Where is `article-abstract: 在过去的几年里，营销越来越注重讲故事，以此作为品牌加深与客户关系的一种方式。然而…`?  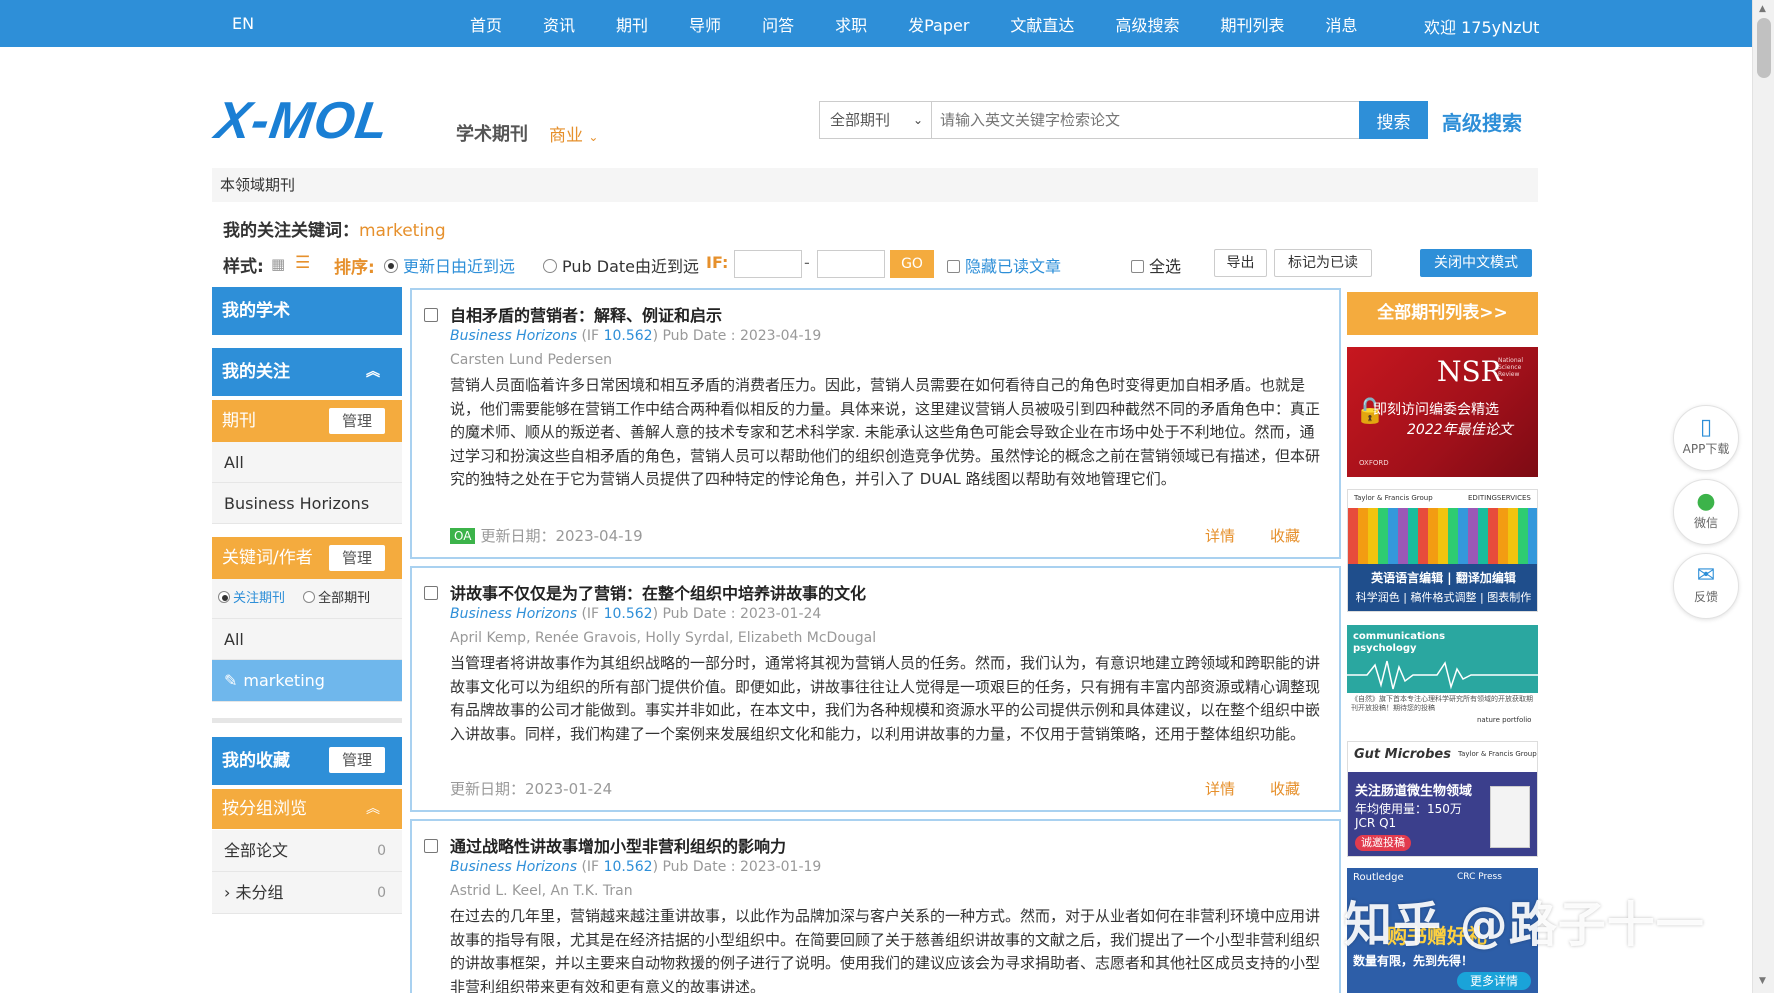 article-abstract: 在过去的几年里，营销越来越注重讲故事，以此作为品牌加深与客户关系的一种方式。然而… is located at coordinates (885, 950).